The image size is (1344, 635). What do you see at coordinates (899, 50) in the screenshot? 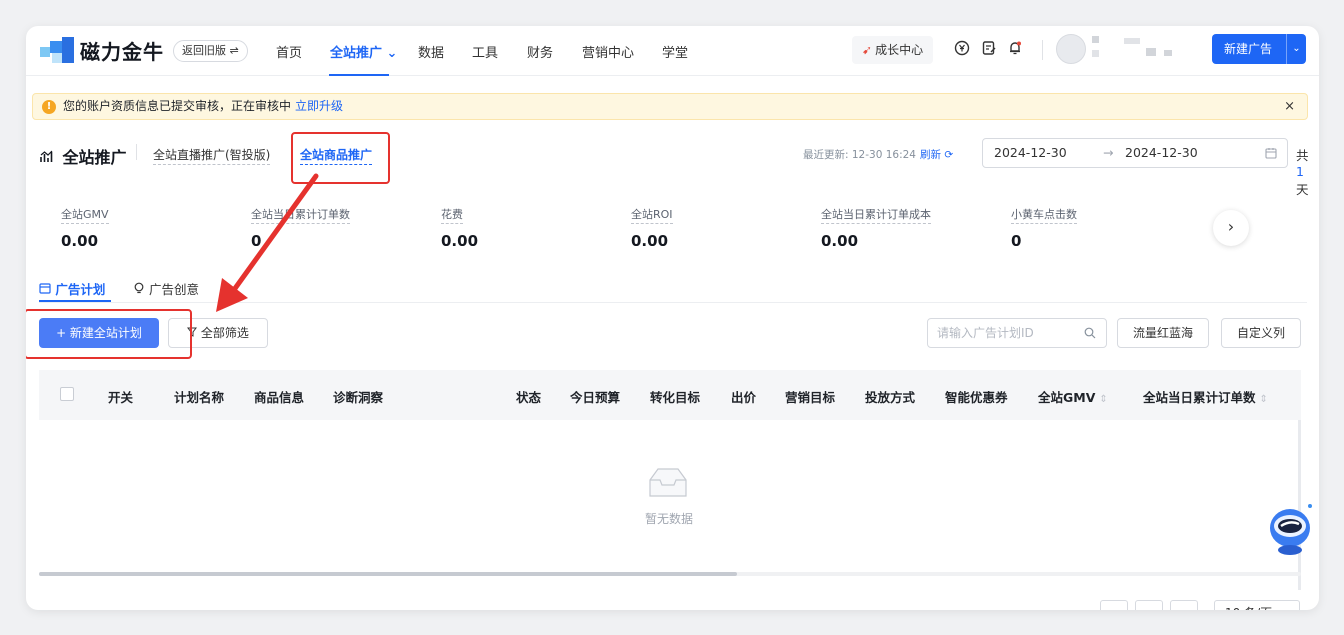
I see `growth-center-label: 成长中心` at bounding box center [899, 50].